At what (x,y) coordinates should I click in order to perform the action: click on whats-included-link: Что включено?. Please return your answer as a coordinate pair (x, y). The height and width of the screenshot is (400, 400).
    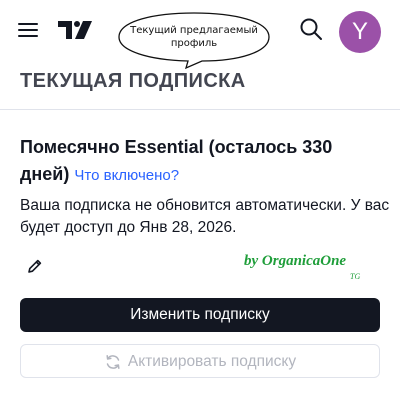
    Looking at the image, I should click on (126, 175).